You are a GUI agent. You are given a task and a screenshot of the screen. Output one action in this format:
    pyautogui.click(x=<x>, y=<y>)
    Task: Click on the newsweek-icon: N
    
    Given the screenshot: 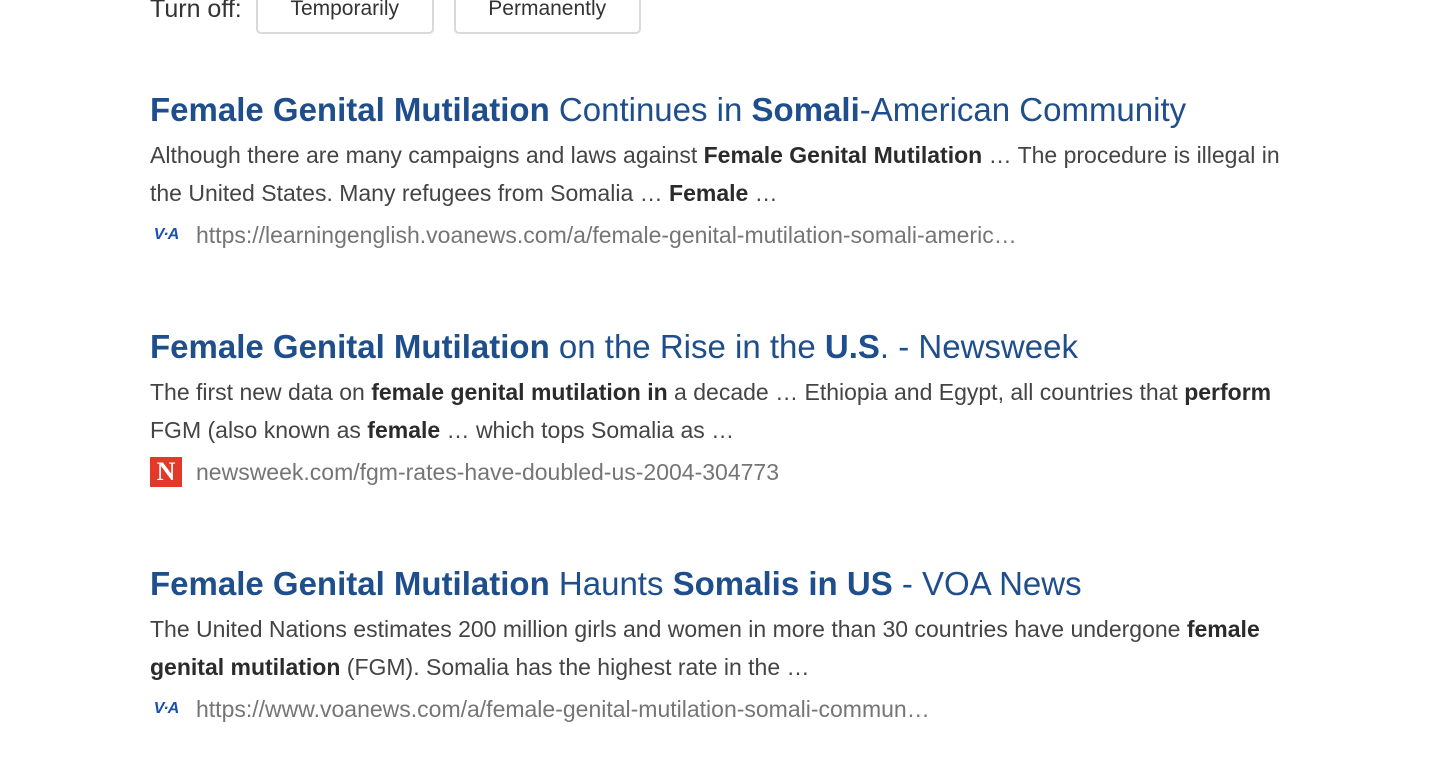 What is the action you would take?
    pyautogui.click(x=166, y=472)
    